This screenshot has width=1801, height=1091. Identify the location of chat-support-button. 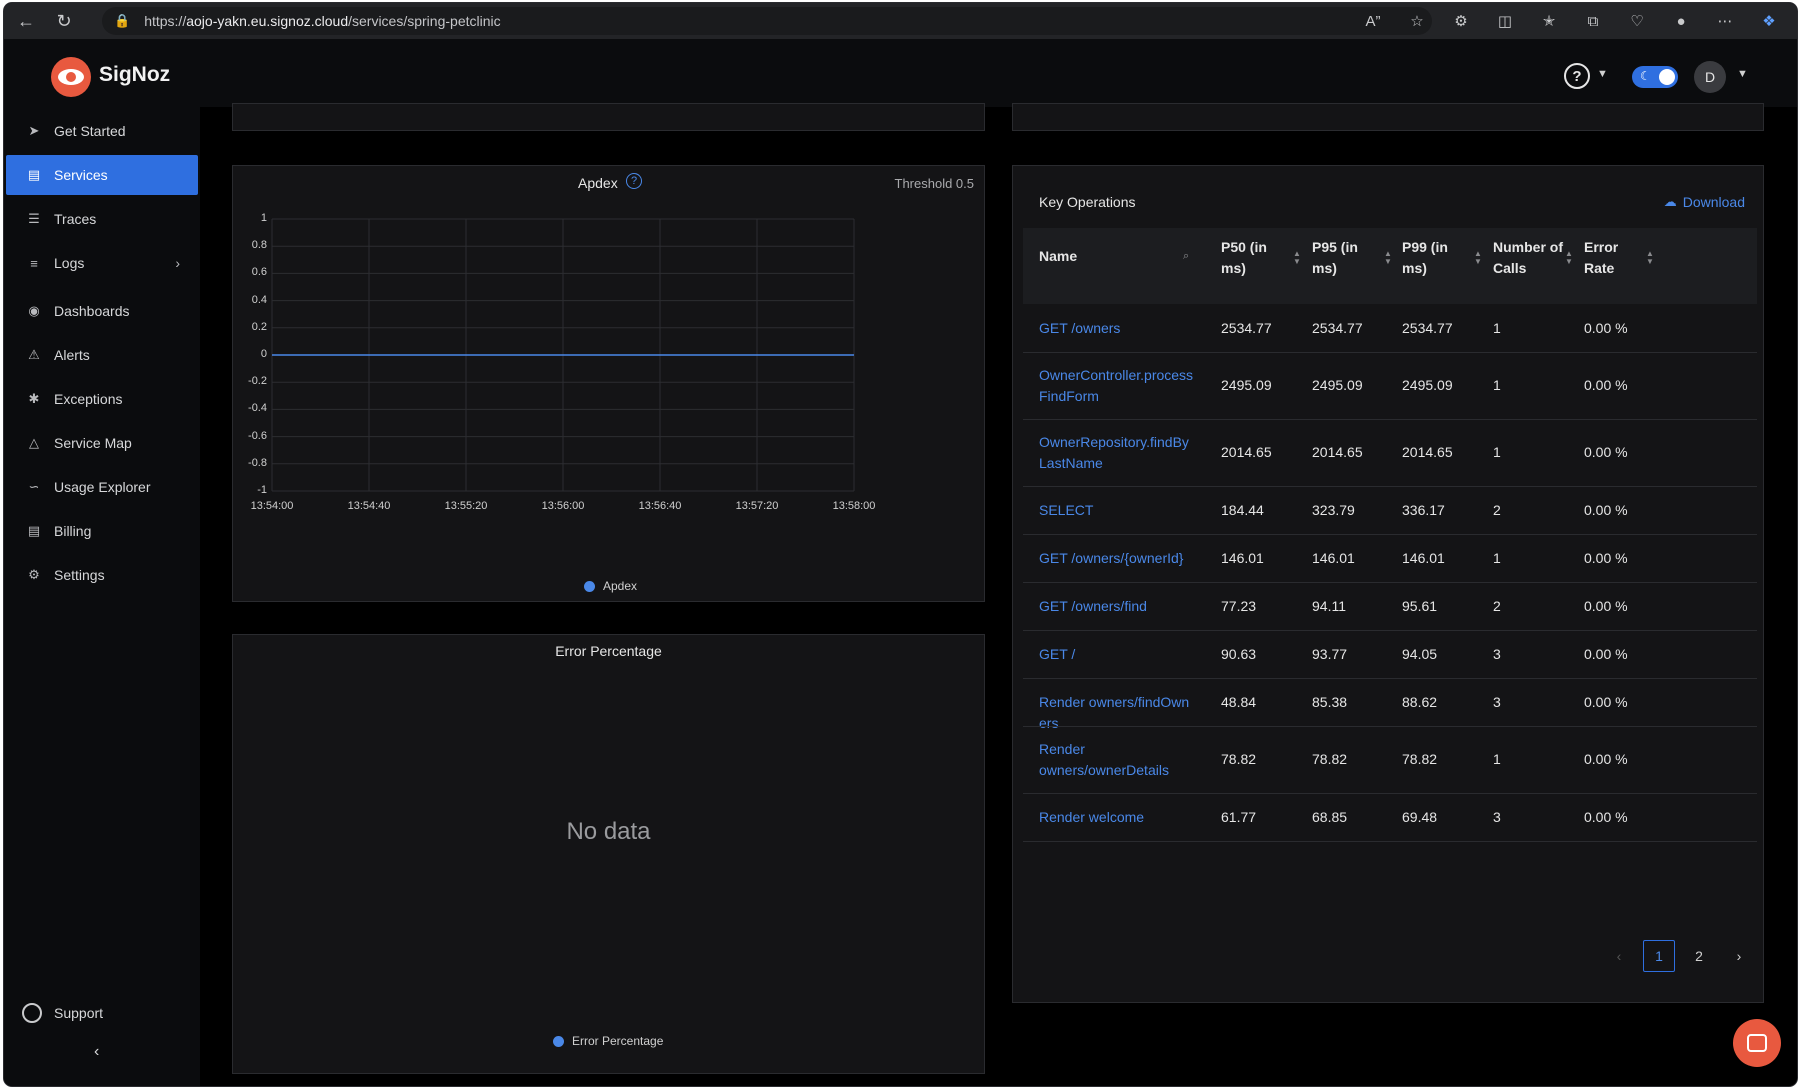
(1757, 1043).